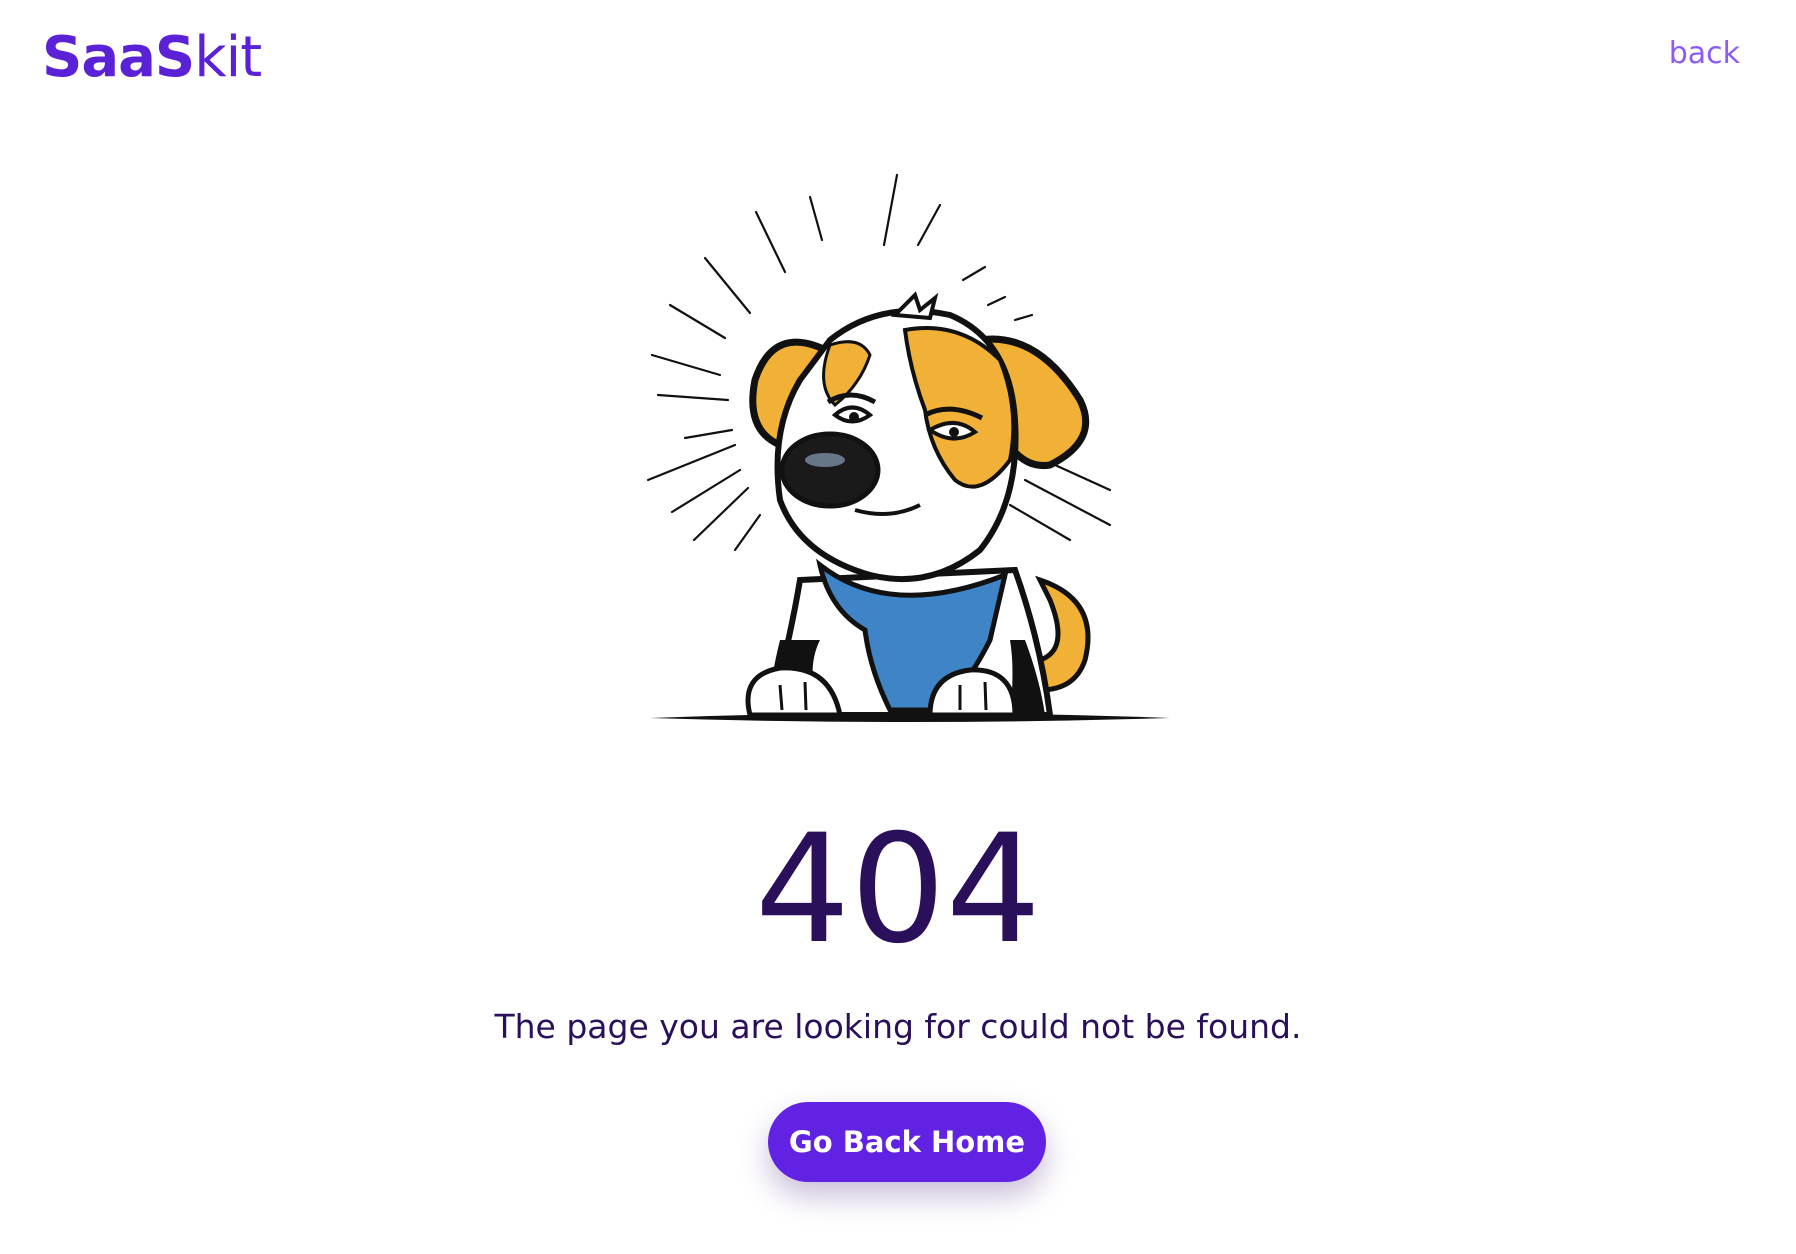  I want to click on logo: SaaSkit, so click(152, 58).